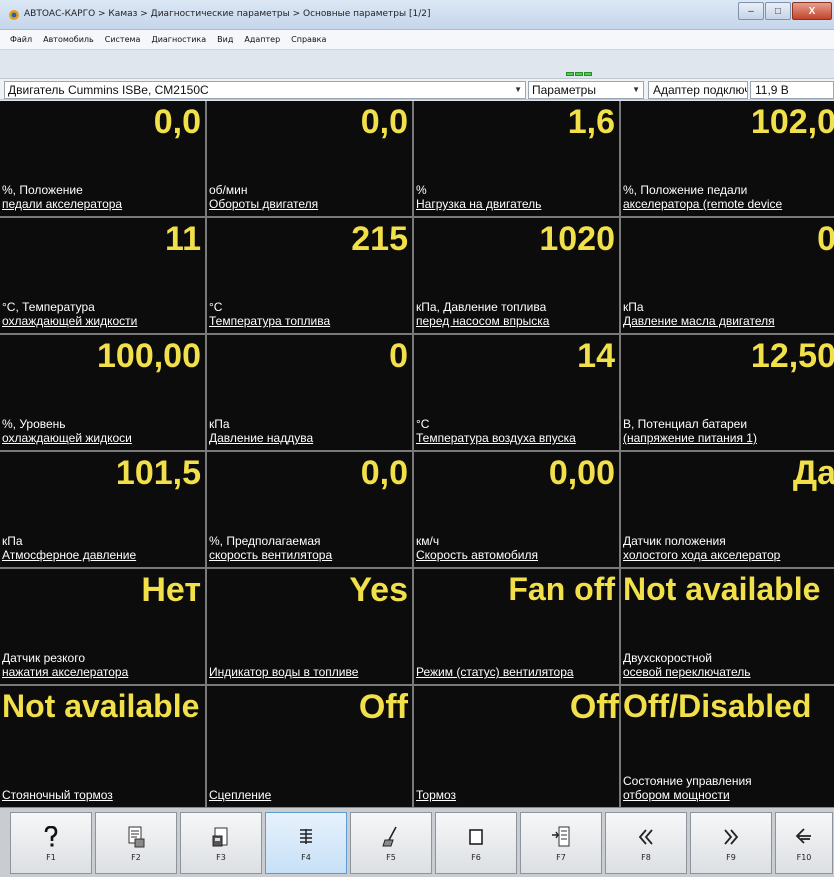 The width and height of the screenshot is (834, 877). What do you see at coordinates (149, 356) in the screenshot?
I see `param-value: 100,00` at bounding box center [149, 356].